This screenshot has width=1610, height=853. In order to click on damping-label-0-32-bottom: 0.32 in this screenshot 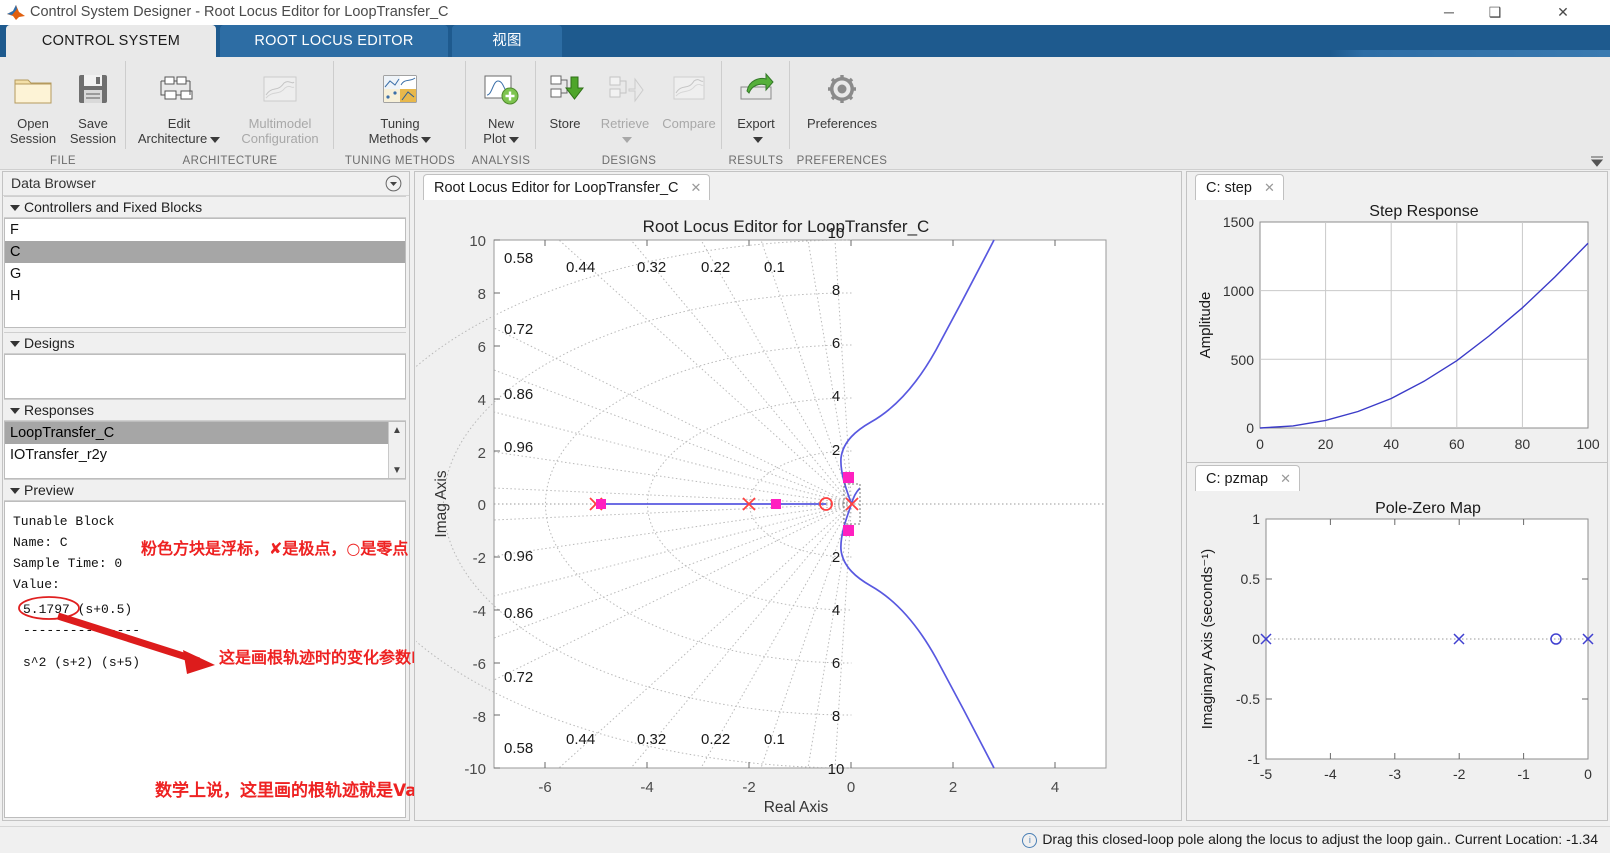, I will do `click(651, 739)`.